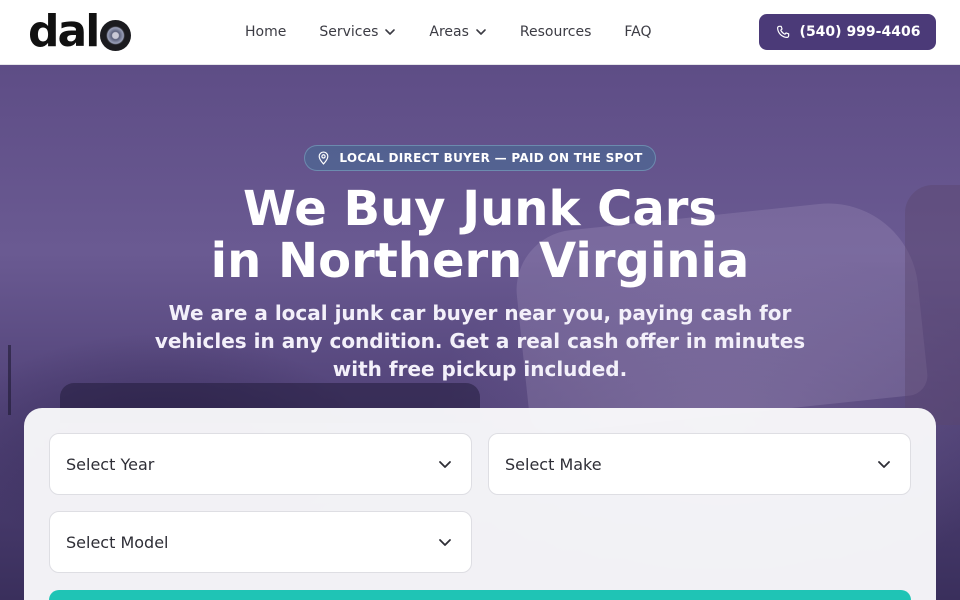  What do you see at coordinates (480, 209) in the screenshot?
I see `title-line-1: We Buy Junk Cars` at bounding box center [480, 209].